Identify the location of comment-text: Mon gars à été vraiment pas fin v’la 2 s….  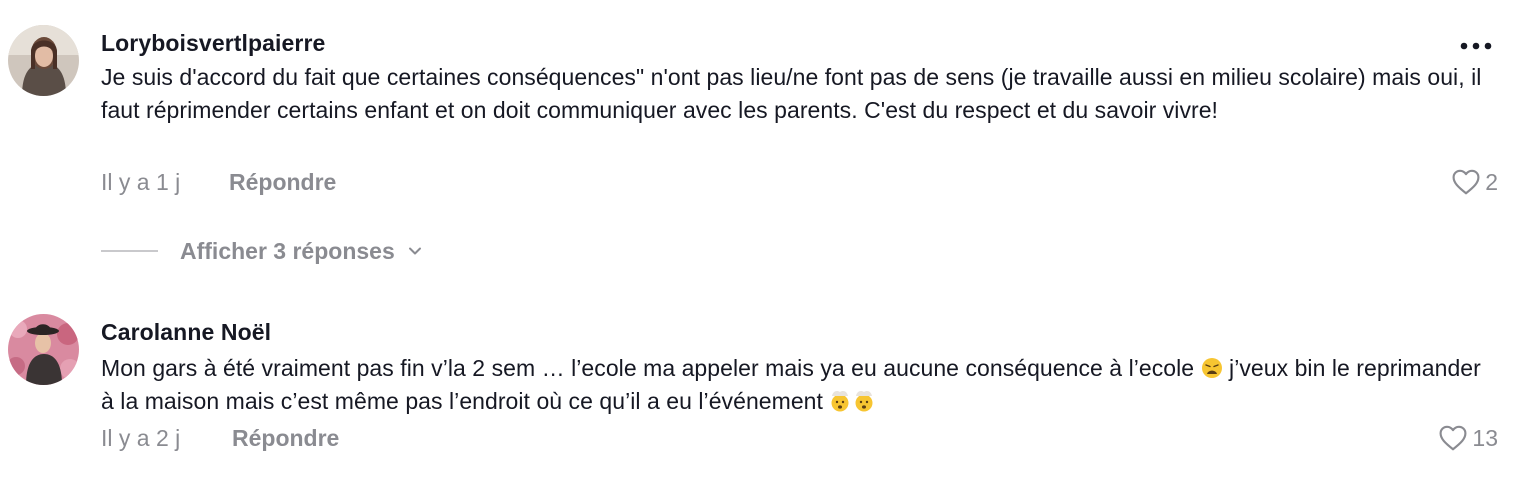
(796, 385).